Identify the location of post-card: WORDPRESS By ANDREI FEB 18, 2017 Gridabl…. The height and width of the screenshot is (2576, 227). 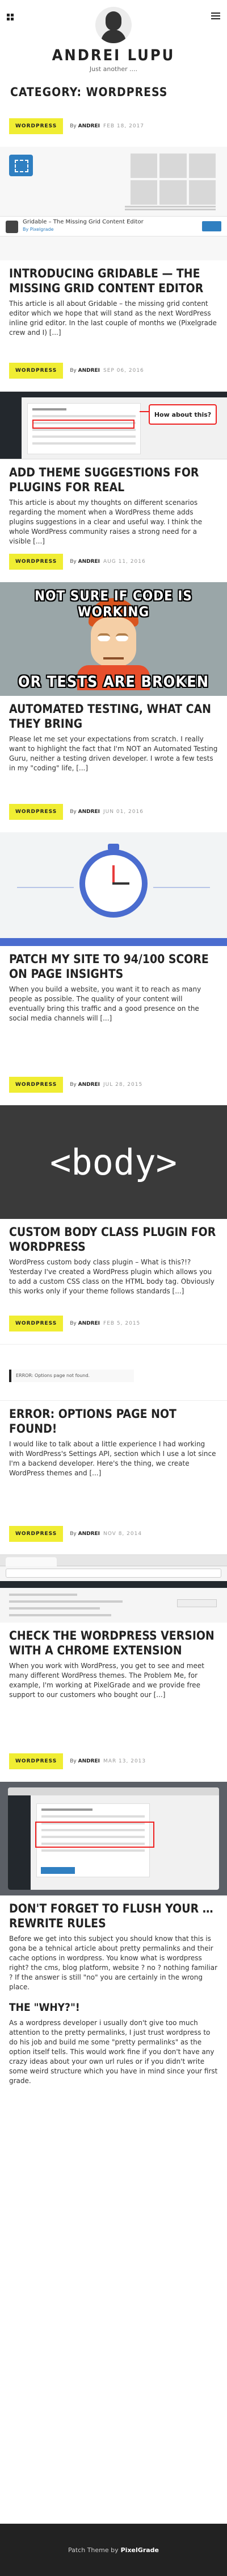
(113, 228).